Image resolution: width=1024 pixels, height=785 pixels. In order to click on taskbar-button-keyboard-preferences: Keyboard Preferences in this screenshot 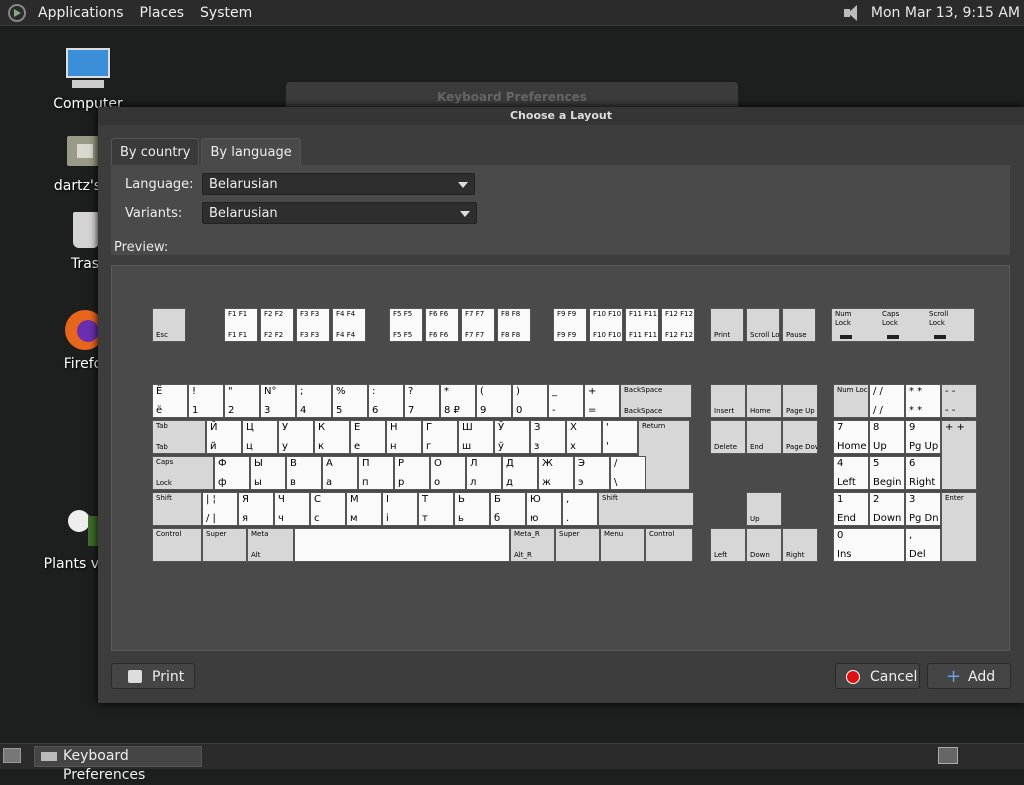, I will do `click(118, 764)`.